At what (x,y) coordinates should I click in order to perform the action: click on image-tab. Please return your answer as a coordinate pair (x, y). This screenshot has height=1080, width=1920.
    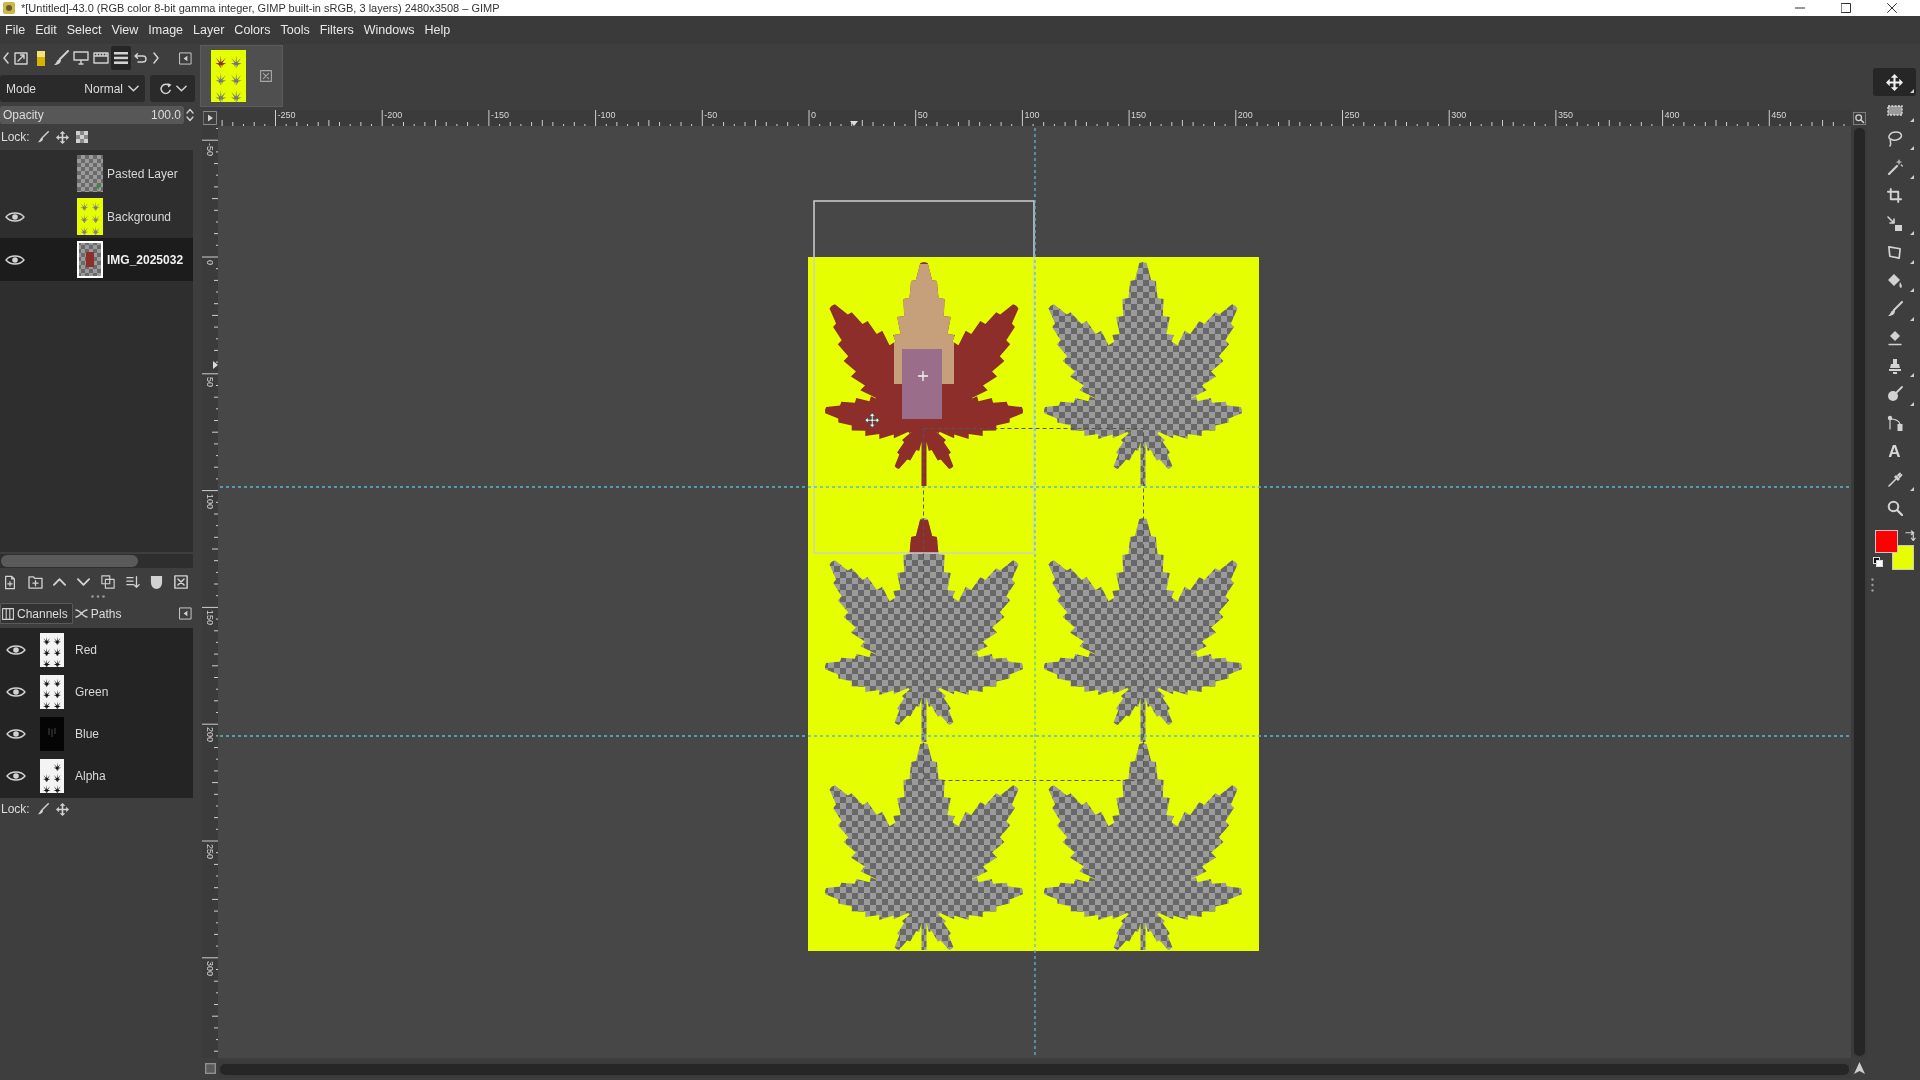
    Looking at the image, I should click on (241, 76).